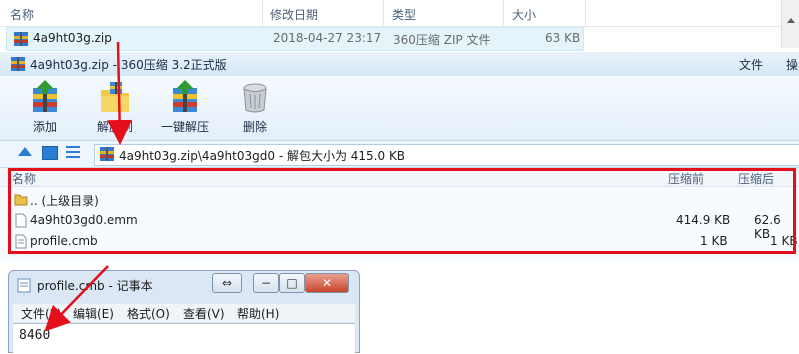  I want to click on view-large-icon, so click(50, 153).